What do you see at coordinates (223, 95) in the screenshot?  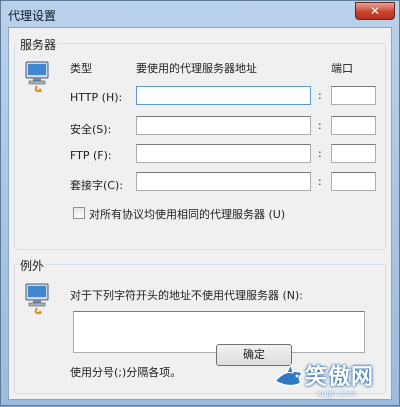 I see `http-address-input` at bounding box center [223, 95].